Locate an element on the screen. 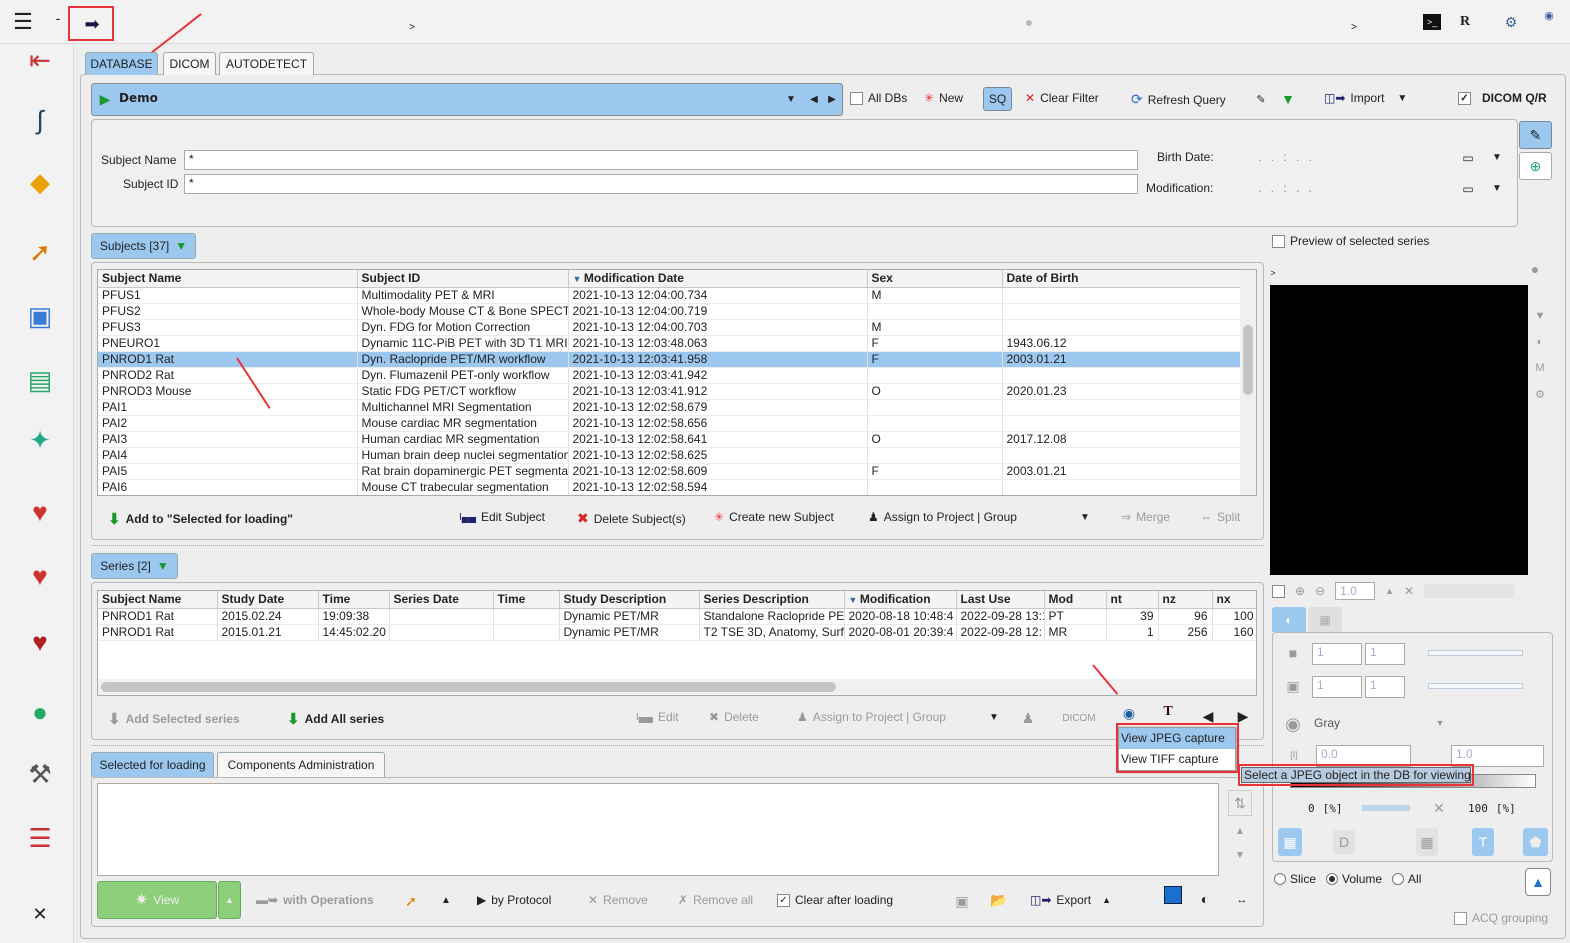  options-dropdown-icon: ▼ is located at coordinates (1288, 99).